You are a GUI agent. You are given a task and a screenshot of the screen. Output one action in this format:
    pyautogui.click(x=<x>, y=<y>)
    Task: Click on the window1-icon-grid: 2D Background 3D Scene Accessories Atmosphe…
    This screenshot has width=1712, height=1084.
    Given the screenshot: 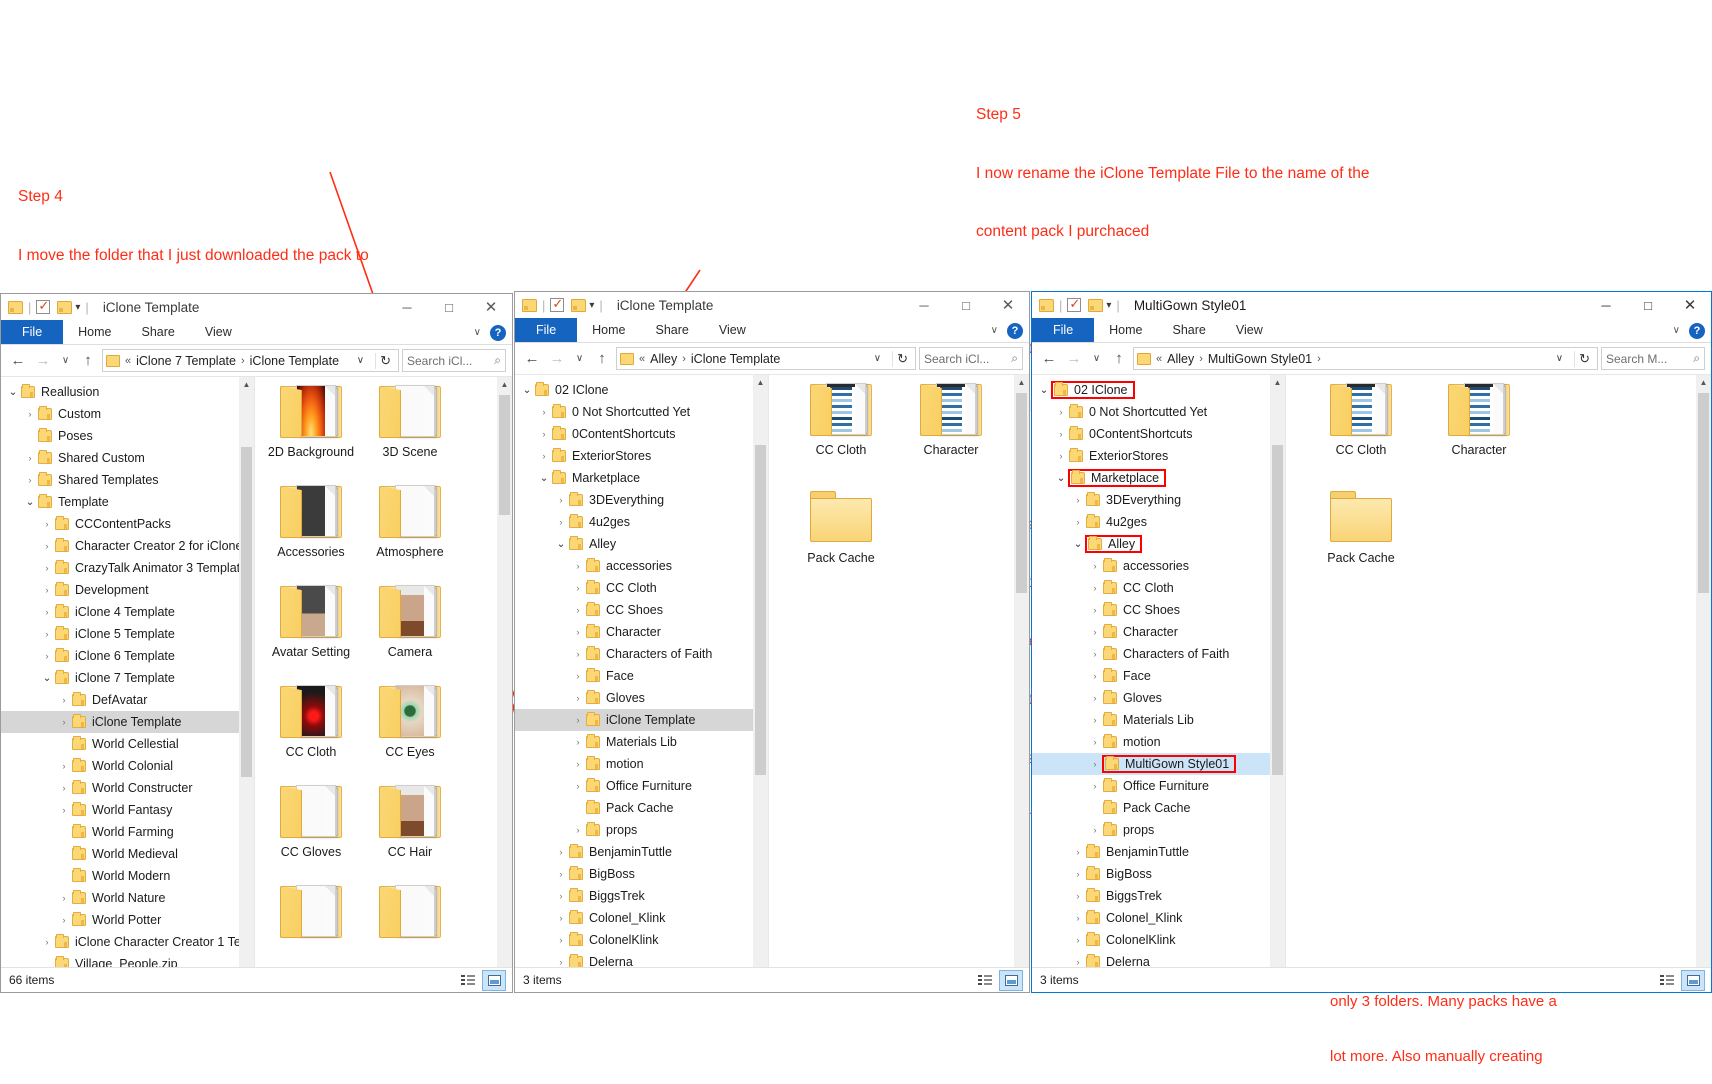 What is the action you would take?
    pyautogui.click(x=376, y=672)
    